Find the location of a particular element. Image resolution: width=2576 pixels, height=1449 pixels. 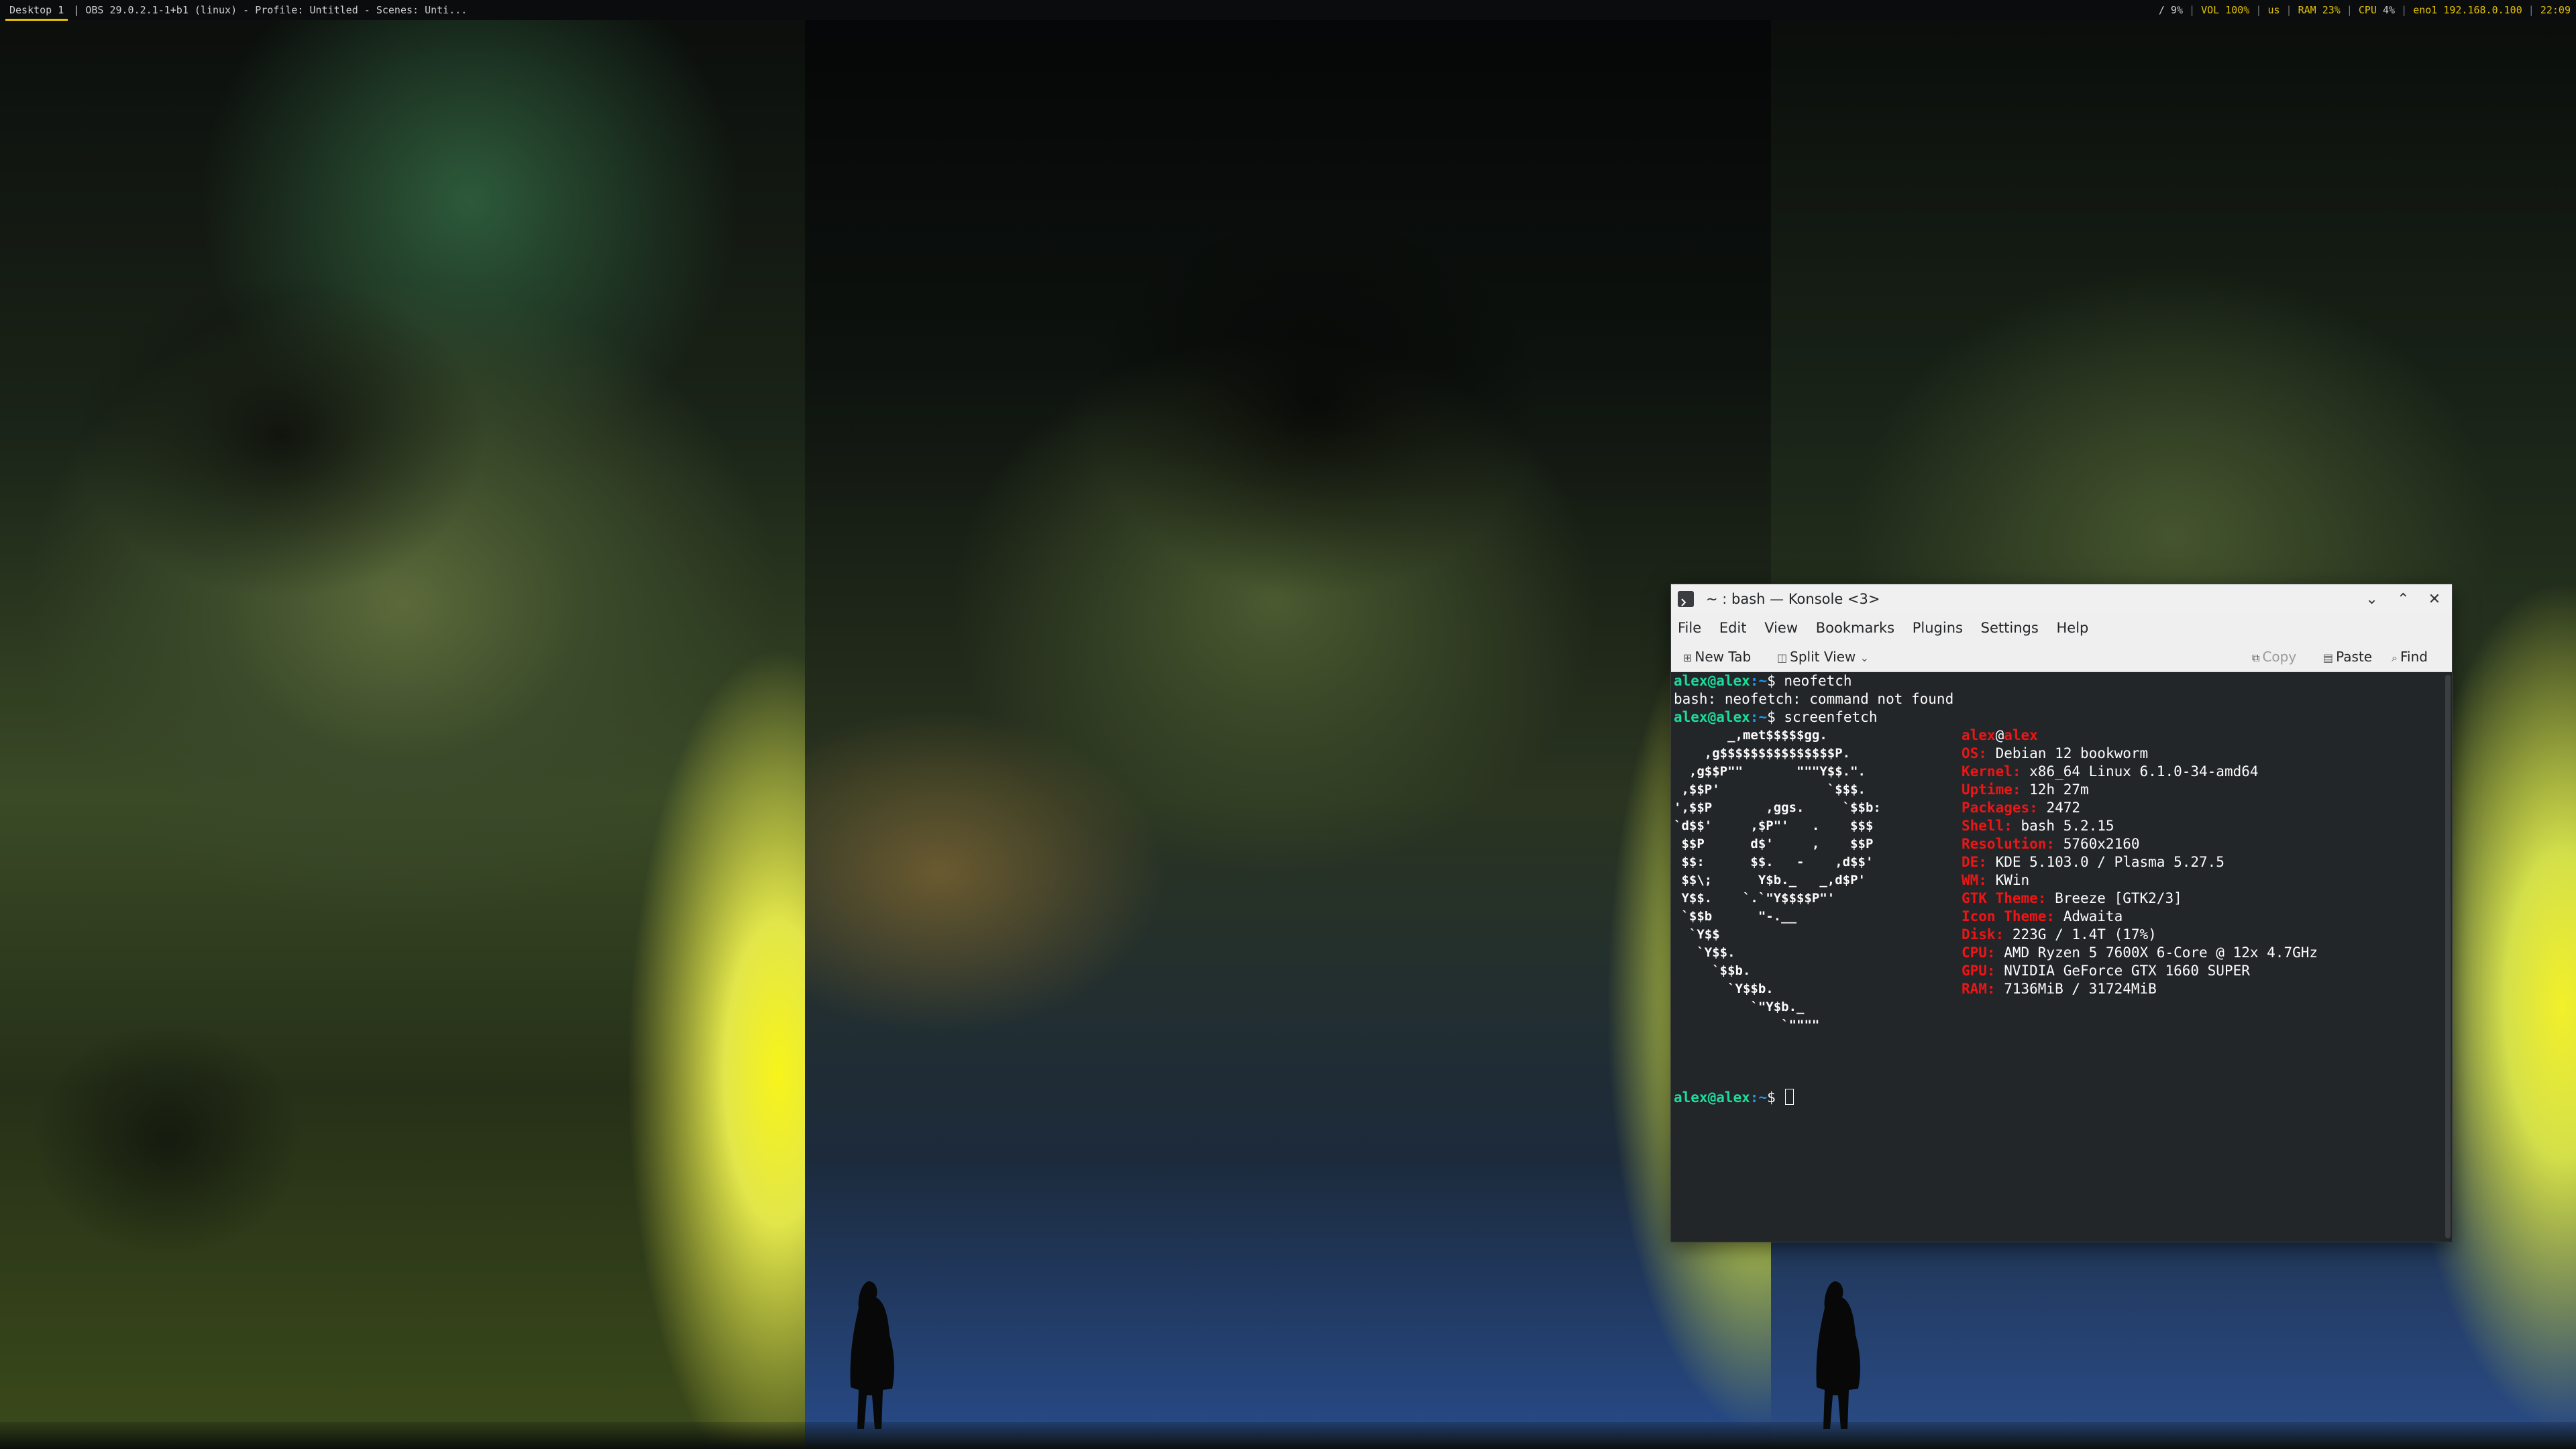

terminal-line: bash: neofetch: command not found is located at coordinates (2057, 699).